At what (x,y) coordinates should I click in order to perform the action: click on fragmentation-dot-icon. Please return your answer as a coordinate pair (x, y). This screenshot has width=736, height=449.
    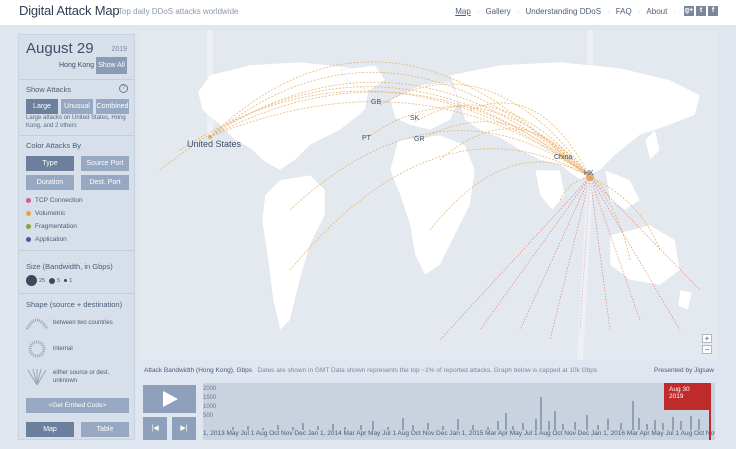
    Looking at the image, I should click on (28, 226).